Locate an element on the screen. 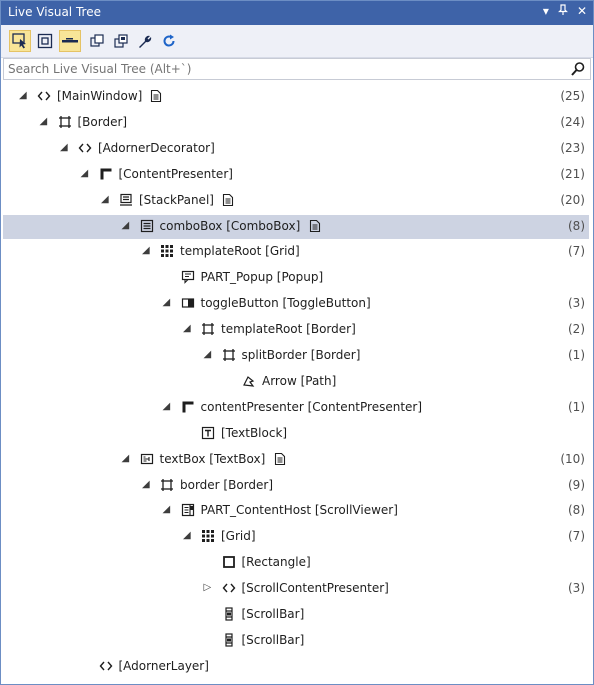  tree-node-label: [StackPanel] is located at coordinates (176, 199).